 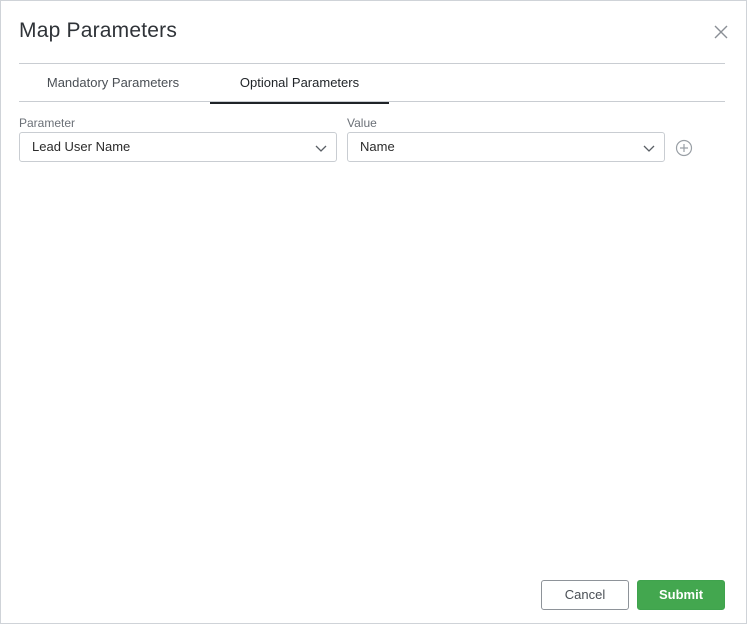 I want to click on value-select-value: Name, so click(x=377, y=146).